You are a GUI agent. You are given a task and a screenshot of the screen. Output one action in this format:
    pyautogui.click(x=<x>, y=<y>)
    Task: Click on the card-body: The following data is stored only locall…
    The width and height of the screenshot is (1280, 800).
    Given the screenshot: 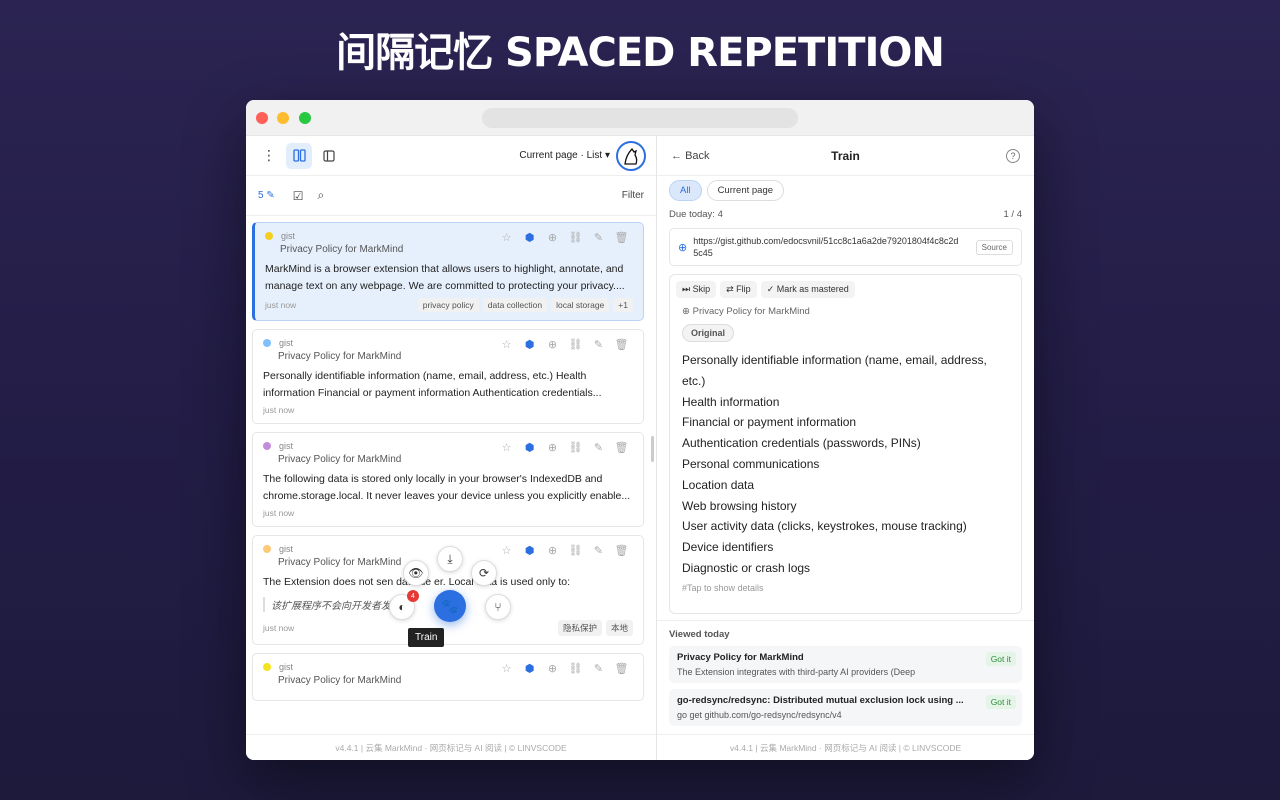 What is the action you would take?
    pyautogui.click(x=447, y=487)
    